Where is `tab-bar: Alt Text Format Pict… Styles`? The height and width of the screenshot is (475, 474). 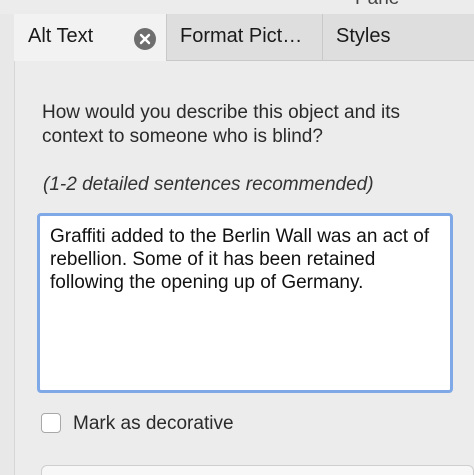
tab-bar: Alt Text Format Pict… Styles is located at coordinates (244, 37).